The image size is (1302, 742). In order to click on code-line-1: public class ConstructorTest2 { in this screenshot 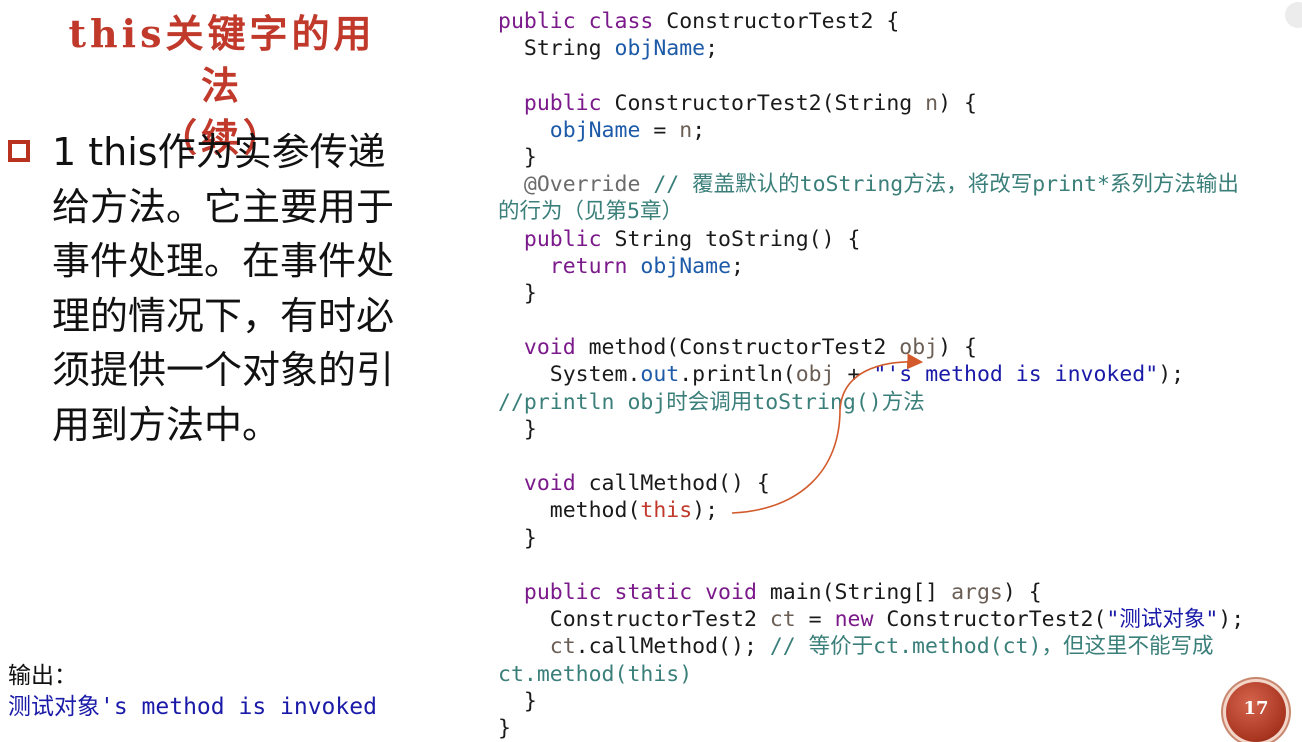, I will do `click(699, 21)`.